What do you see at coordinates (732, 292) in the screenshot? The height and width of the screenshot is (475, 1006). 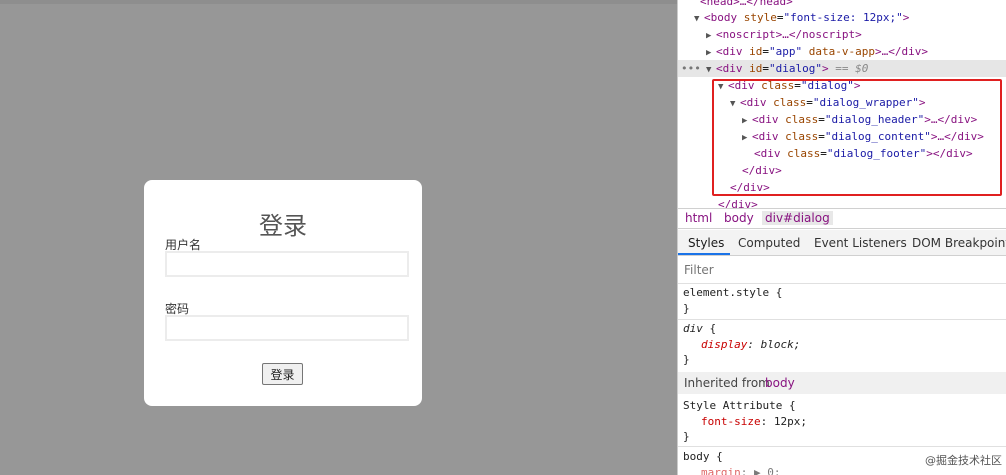 I see `element-style-rule: element.style {` at bounding box center [732, 292].